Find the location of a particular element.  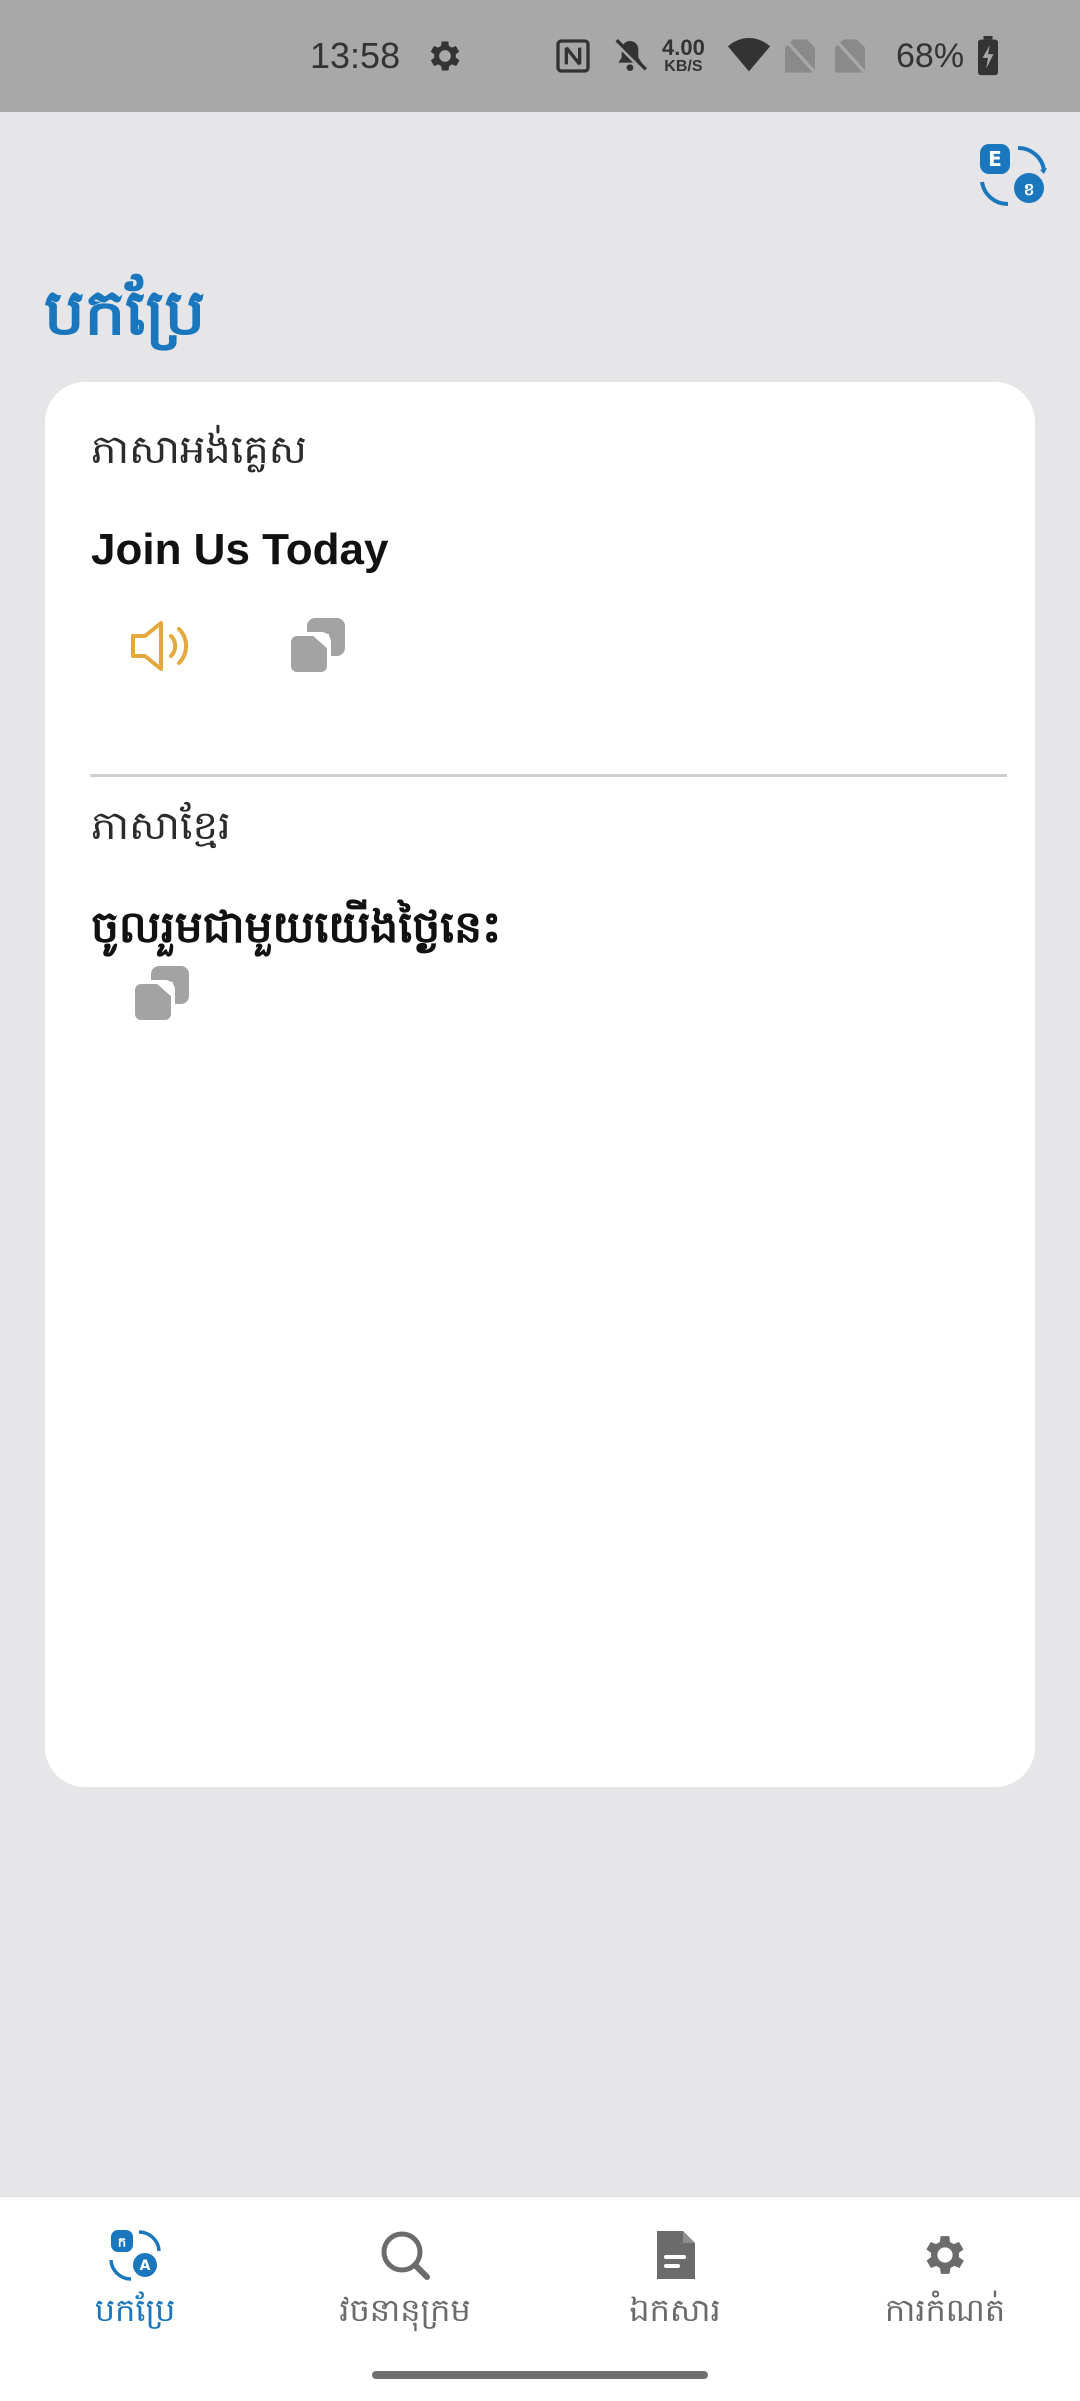

document-icon is located at coordinates (675, 2255).